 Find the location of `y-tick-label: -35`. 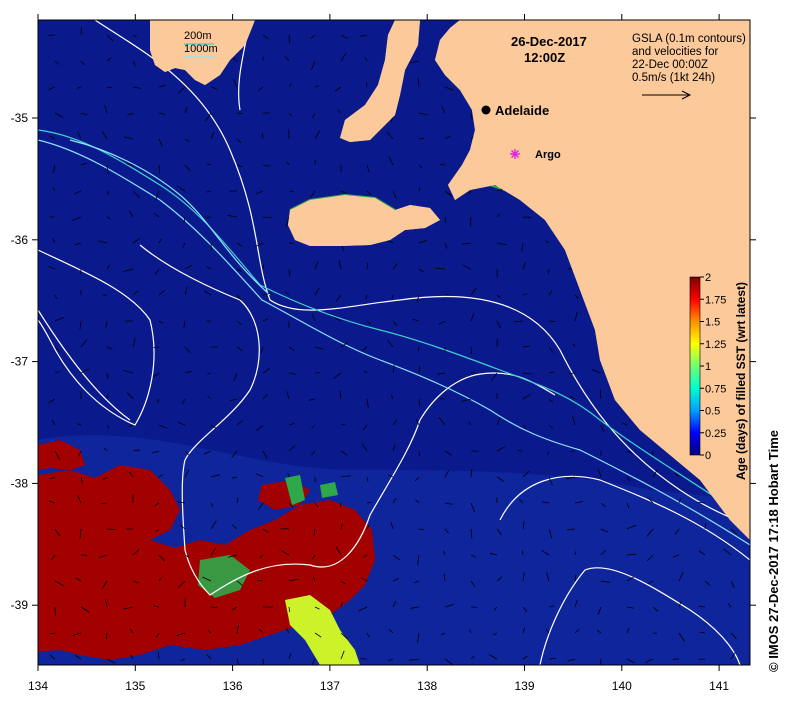

y-tick-label: -35 is located at coordinates (20, 118).